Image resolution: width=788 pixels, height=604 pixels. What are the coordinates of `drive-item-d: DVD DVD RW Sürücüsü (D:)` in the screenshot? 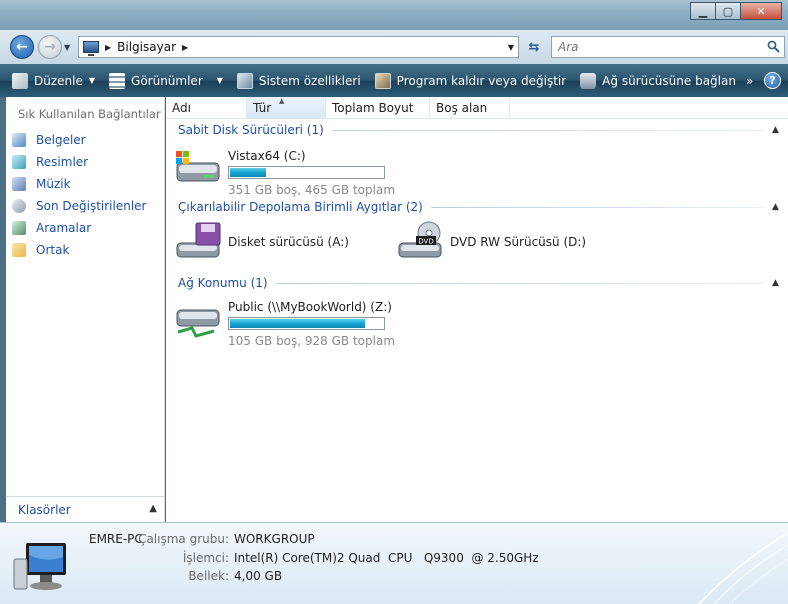 It's located at (491, 241).